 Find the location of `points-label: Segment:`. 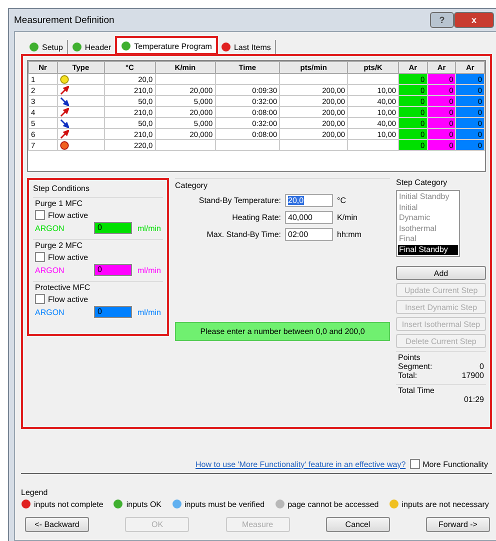

points-label: Segment: is located at coordinates (415, 366).